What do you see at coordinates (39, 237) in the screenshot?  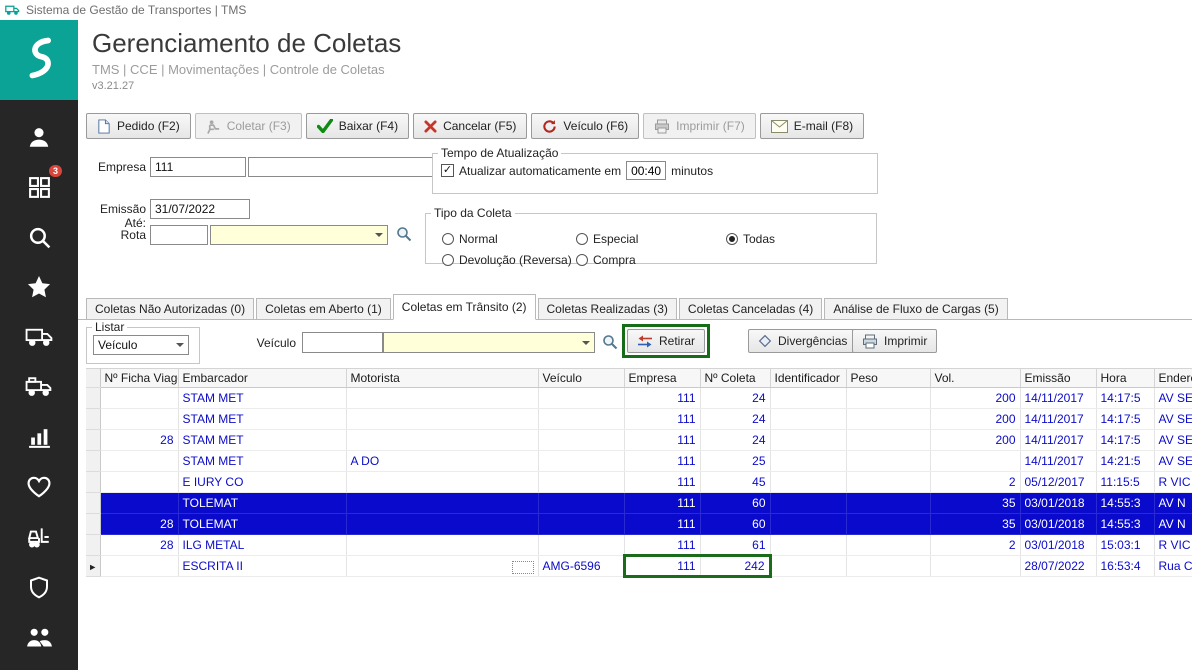 I see `sidebar-item-search` at bounding box center [39, 237].